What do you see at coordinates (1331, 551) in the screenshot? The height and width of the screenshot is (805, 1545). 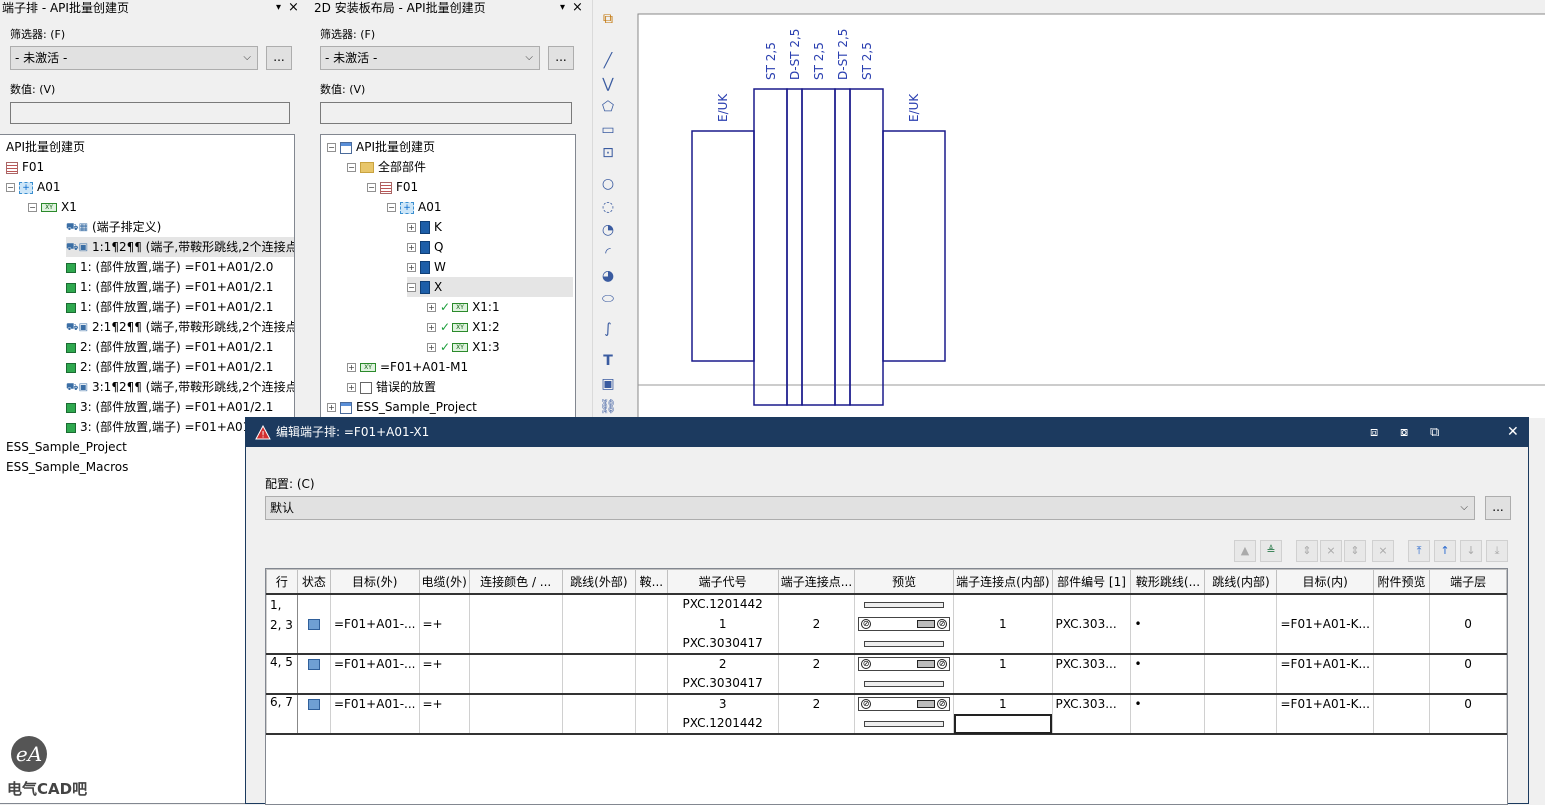 I see `split-2-icon: ⨯` at bounding box center [1331, 551].